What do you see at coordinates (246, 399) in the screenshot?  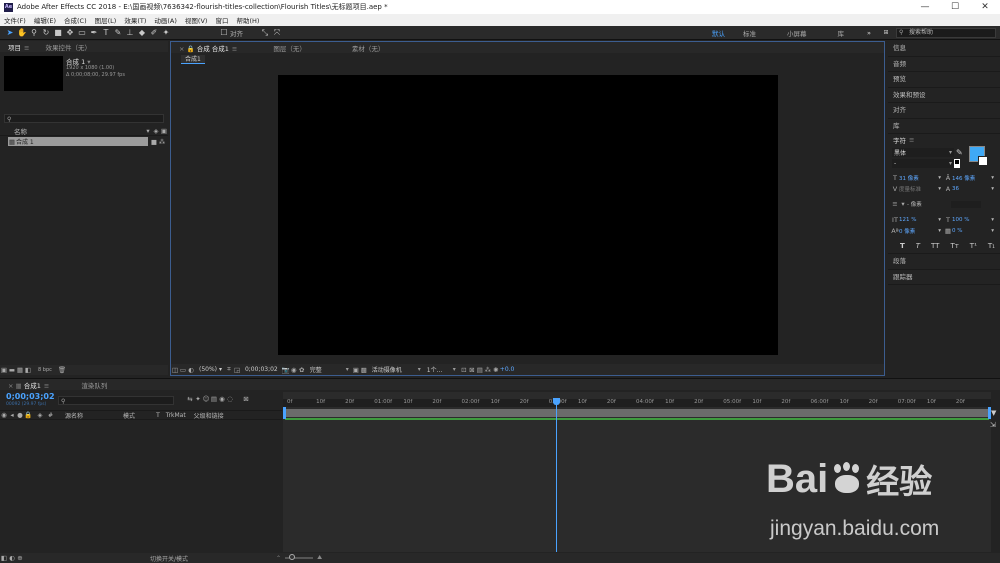 I see `graph-toggle-icon: ⊠` at bounding box center [246, 399].